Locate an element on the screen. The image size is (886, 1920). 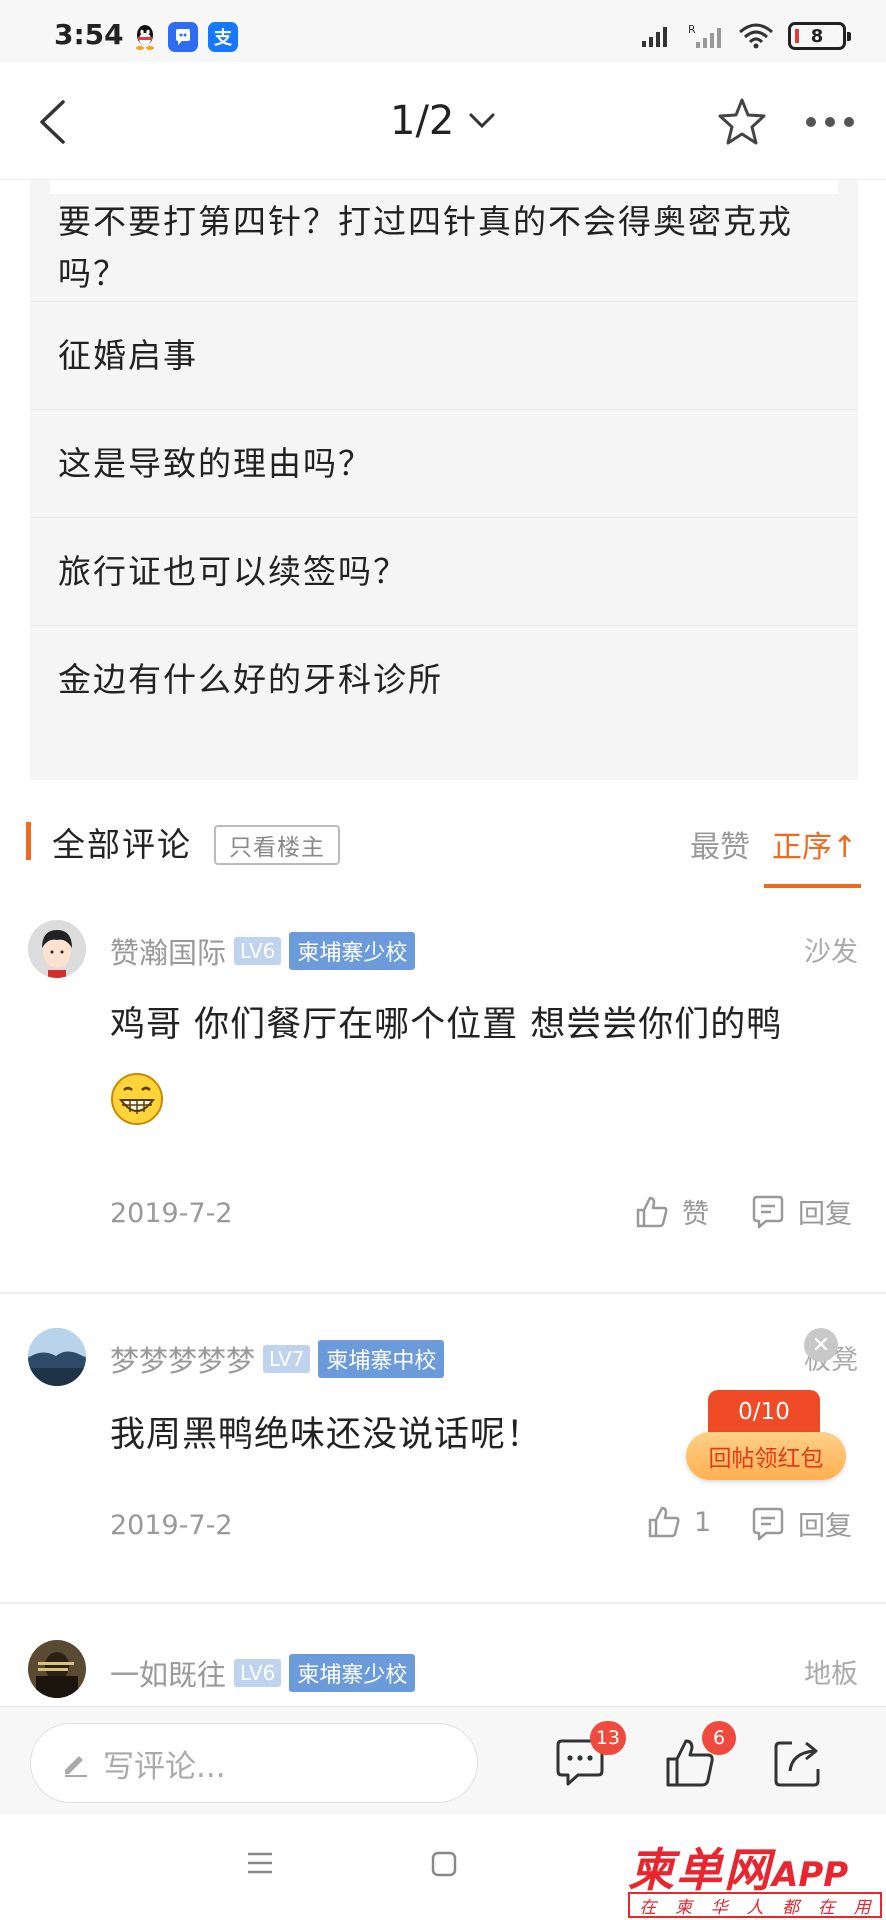
comment-author-row: 梦梦梦梦梦 LV7 柬埔寨中校 is located at coordinates (277, 1359).